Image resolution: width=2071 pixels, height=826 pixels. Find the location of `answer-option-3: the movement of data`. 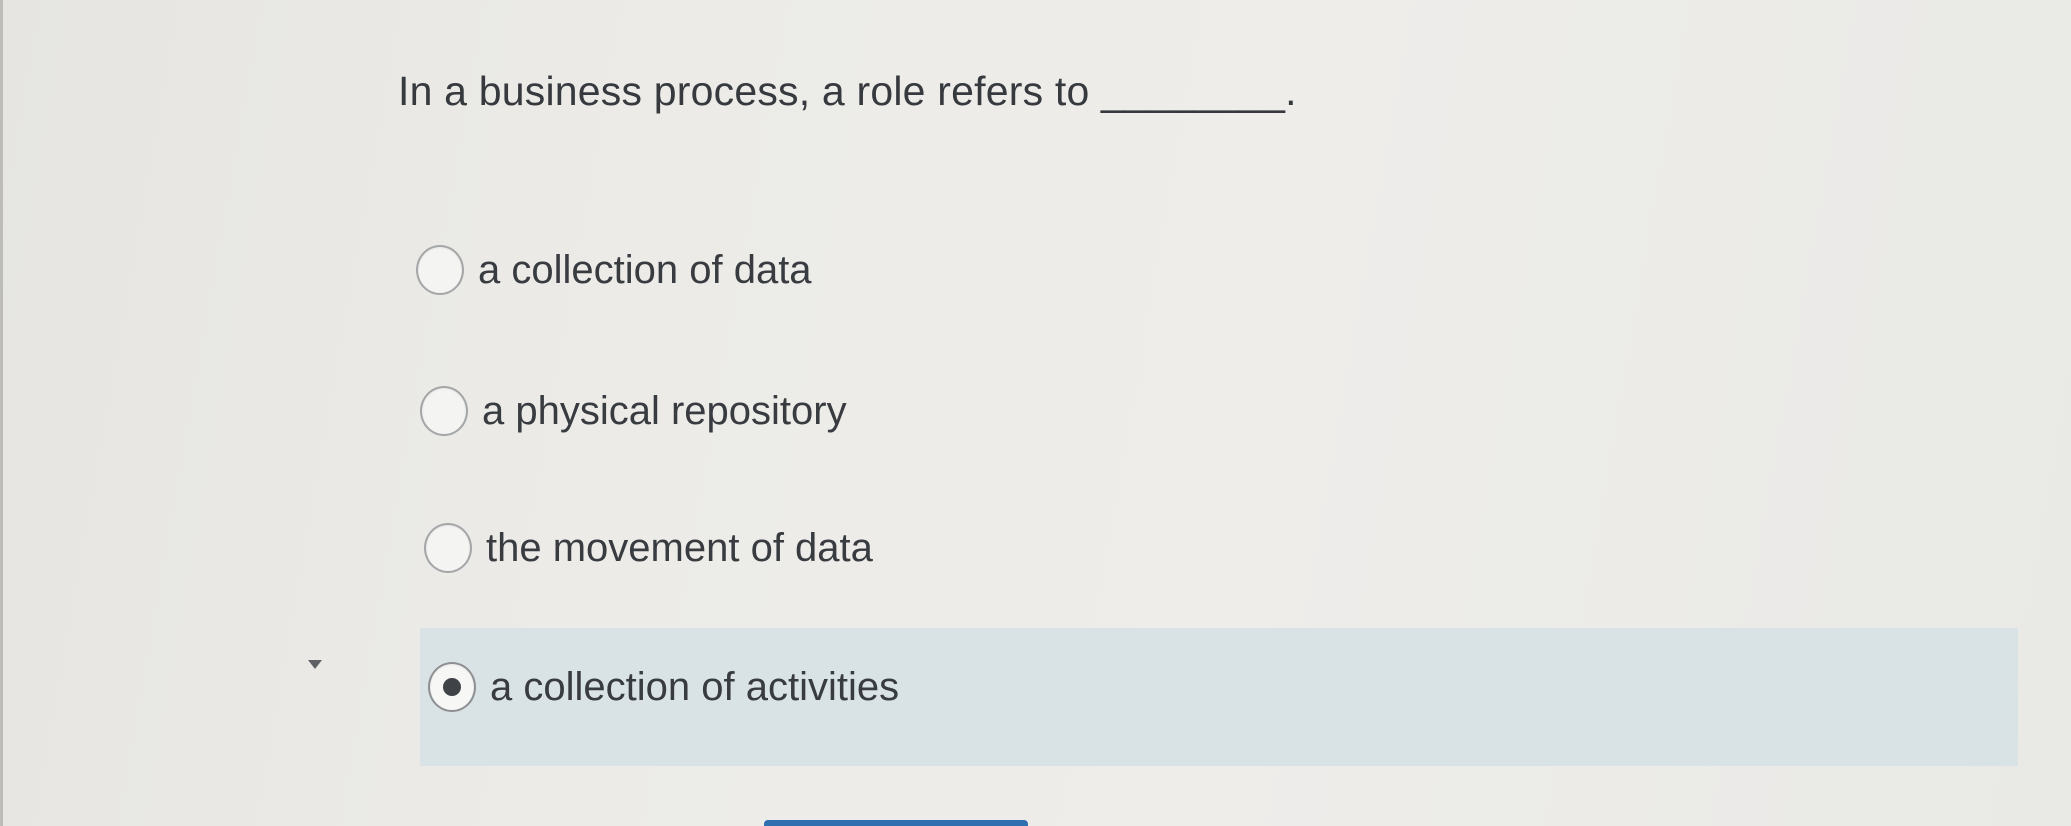

answer-option-3: the movement of data is located at coordinates (648, 548).